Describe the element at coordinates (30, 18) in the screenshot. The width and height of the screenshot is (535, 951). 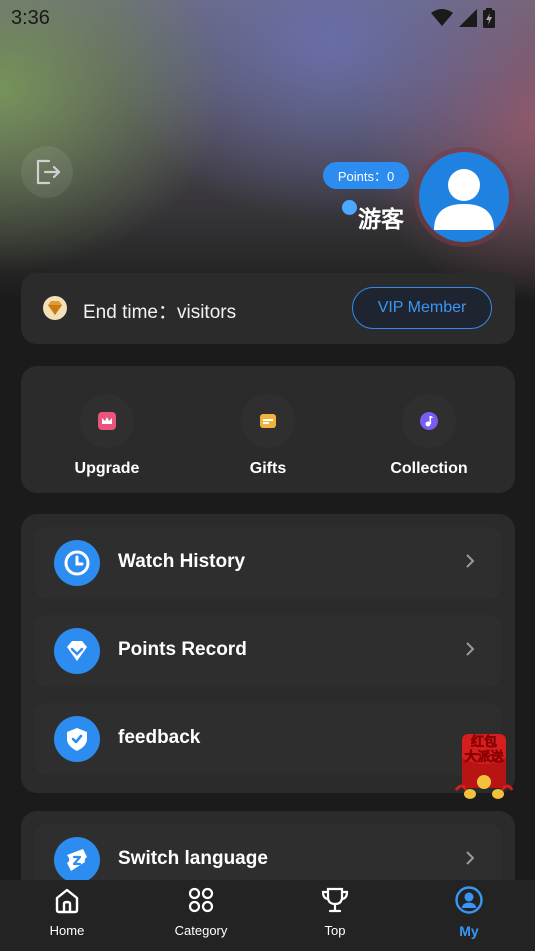
I see `status-time: 3:36` at that location.